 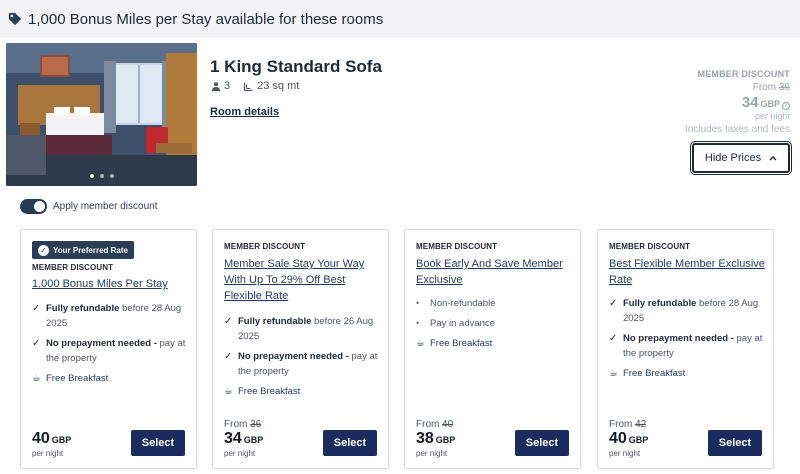 What do you see at coordinates (641, 424) in the screenshot?
I see `original-price: 42` at bounding box center [641, 424].